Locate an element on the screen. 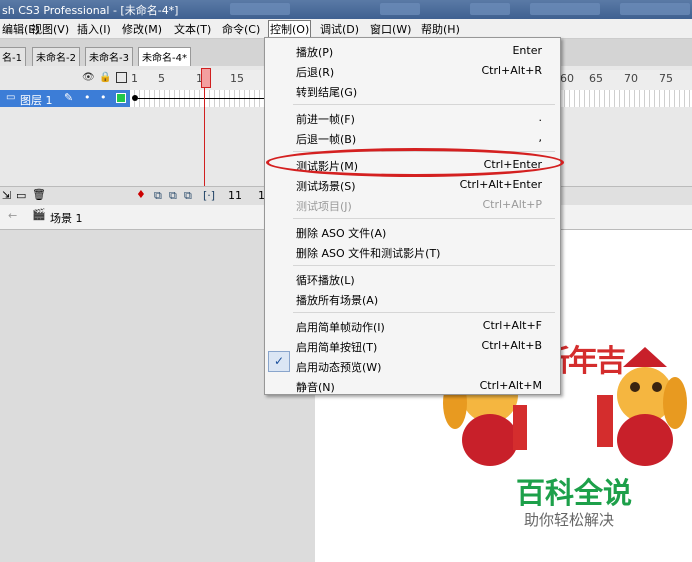 This screenshot has width=692, height=562. checkmark-icon: ✓ is located at coordinates (279, 361).